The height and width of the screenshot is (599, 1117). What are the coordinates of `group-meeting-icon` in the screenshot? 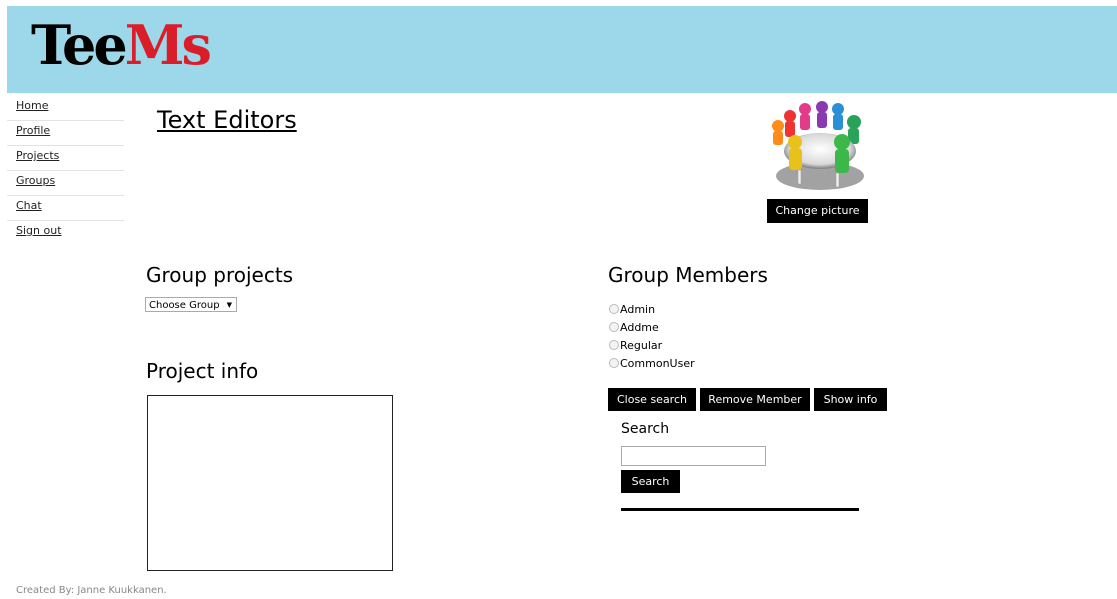 It's located at (818, 145).